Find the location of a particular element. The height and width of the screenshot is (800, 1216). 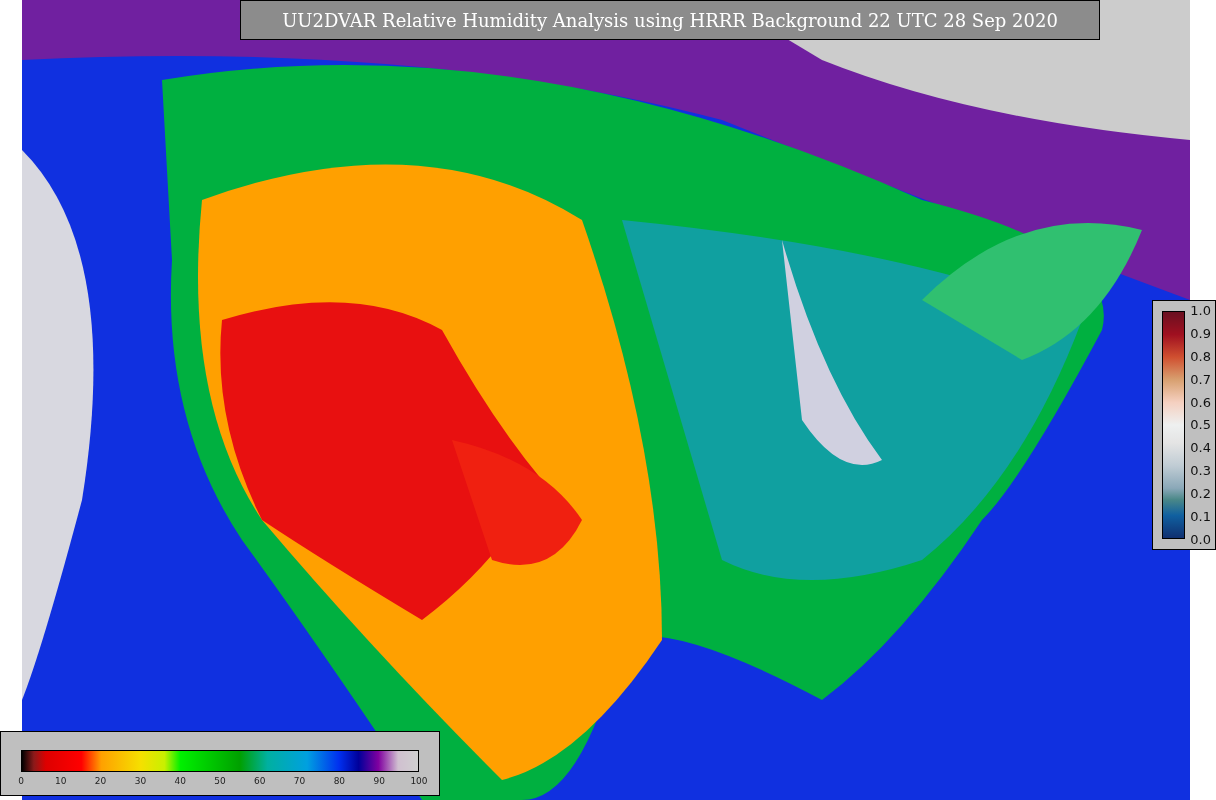

tick-label: 0.4 is located at coordinates (1200, 448).